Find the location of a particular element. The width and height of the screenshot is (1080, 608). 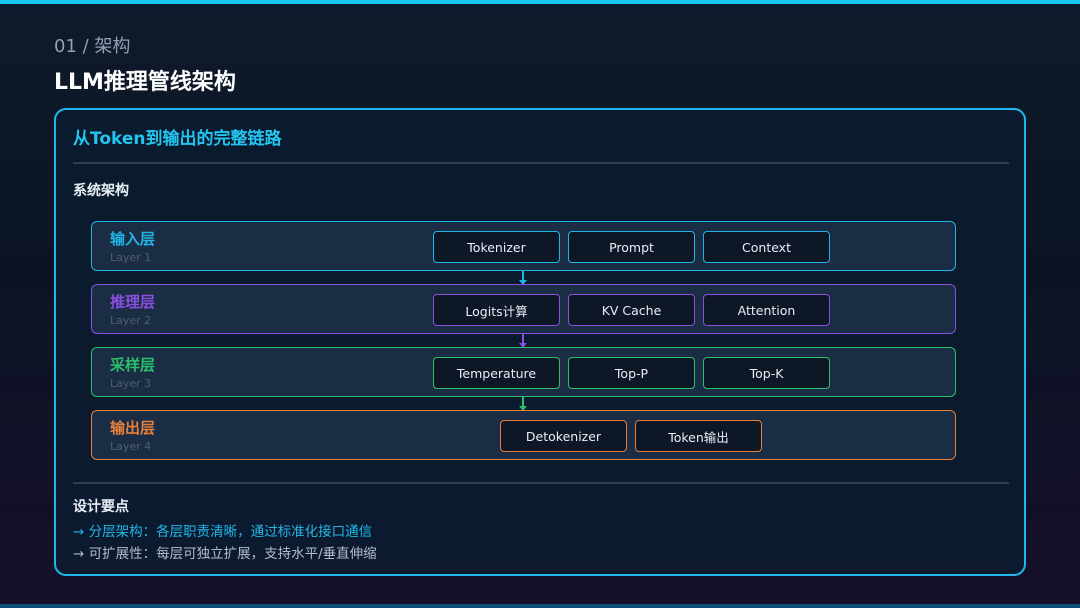

component-prompt: Prompt is located at coordinates (631, 247).